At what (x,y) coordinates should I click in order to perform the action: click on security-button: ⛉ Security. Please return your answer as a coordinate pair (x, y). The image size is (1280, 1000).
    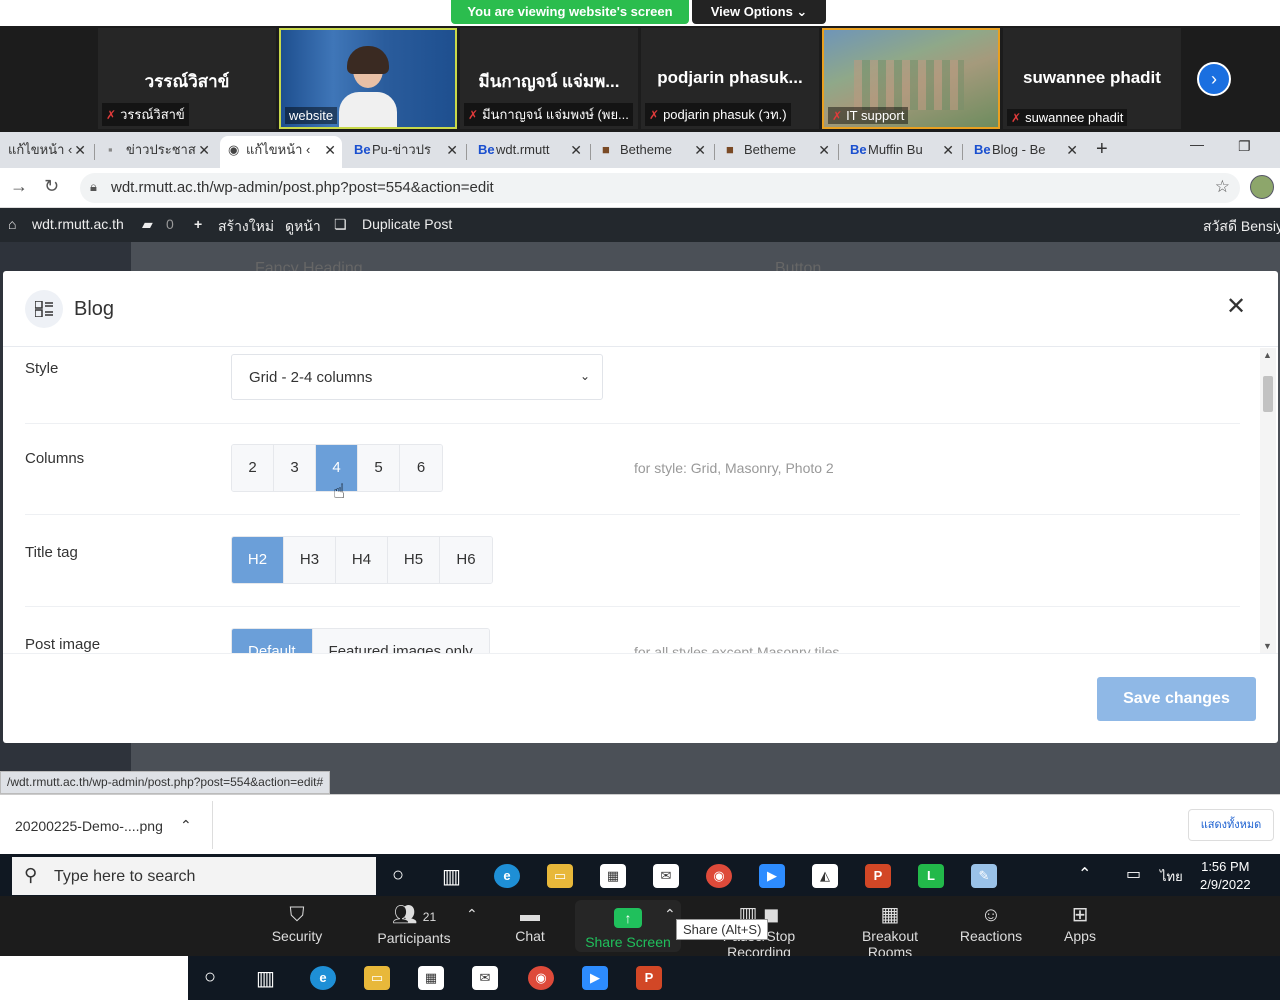
    Looking at the image, I should click on (297, 923).